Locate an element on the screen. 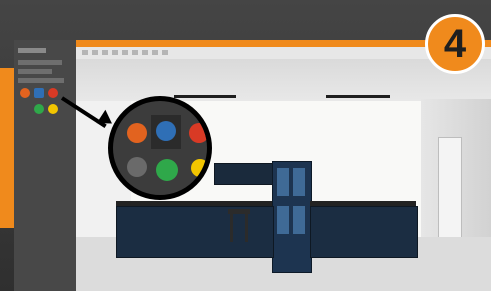 This screenshot has height=291, width=491. sidebar-panel is located at coordinates (45, 165).